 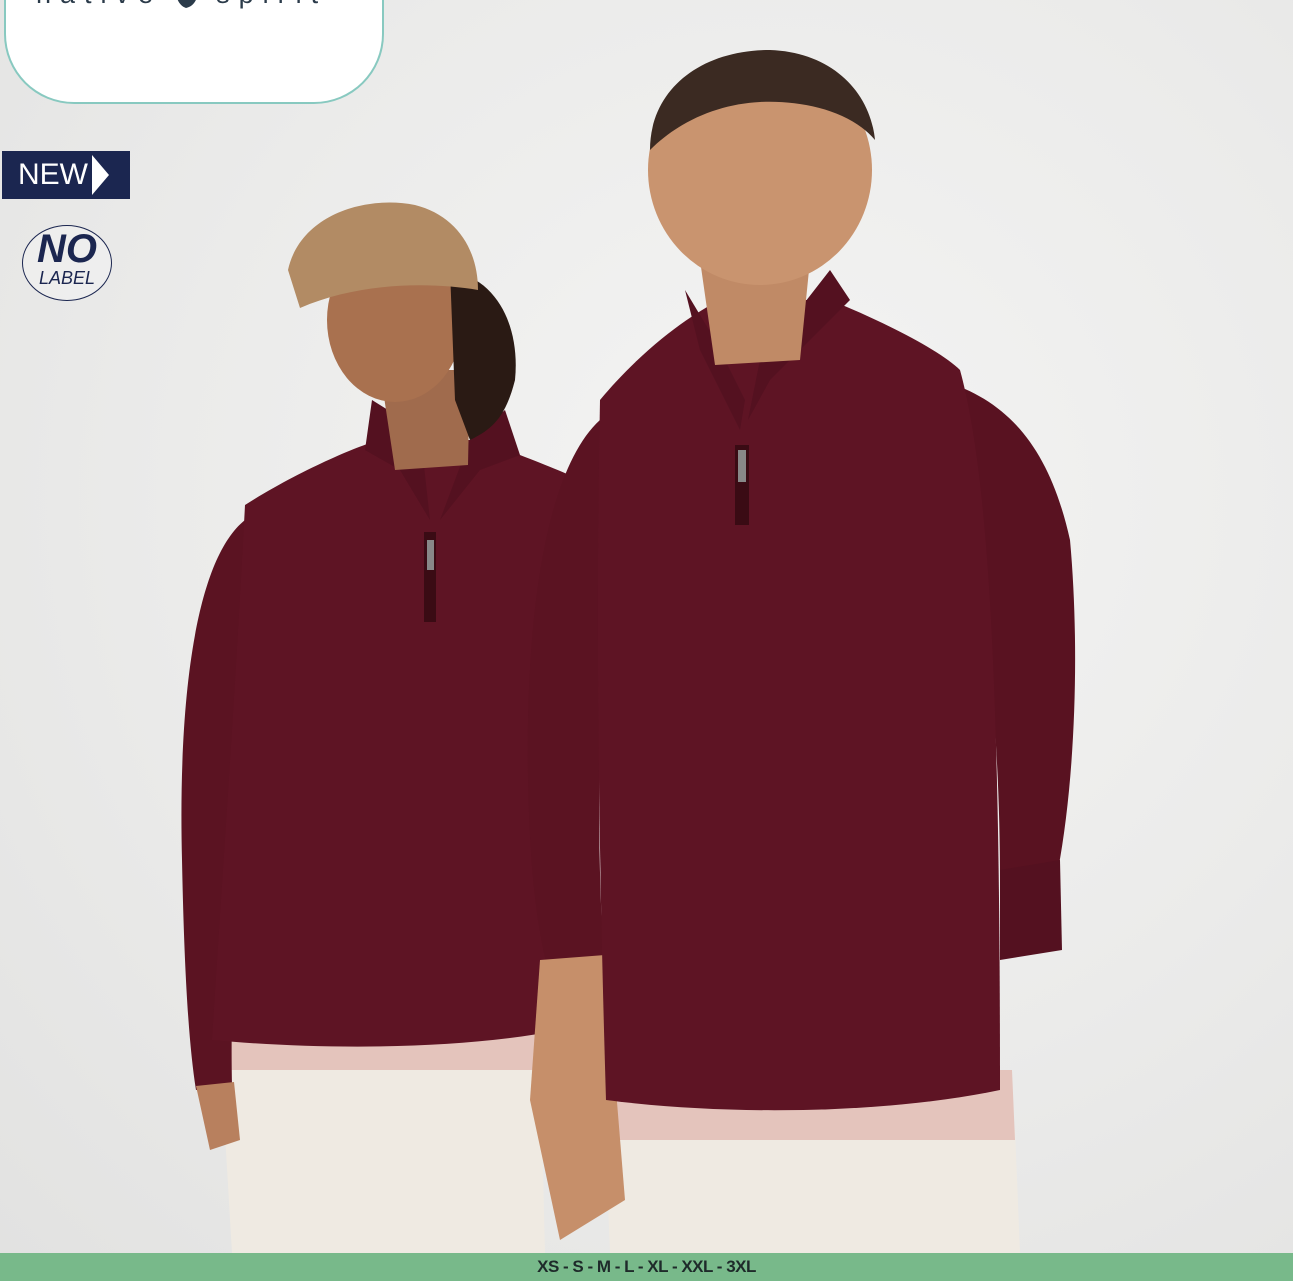 I want to click on woman-zipper-pull, so click(x=430, y=555).